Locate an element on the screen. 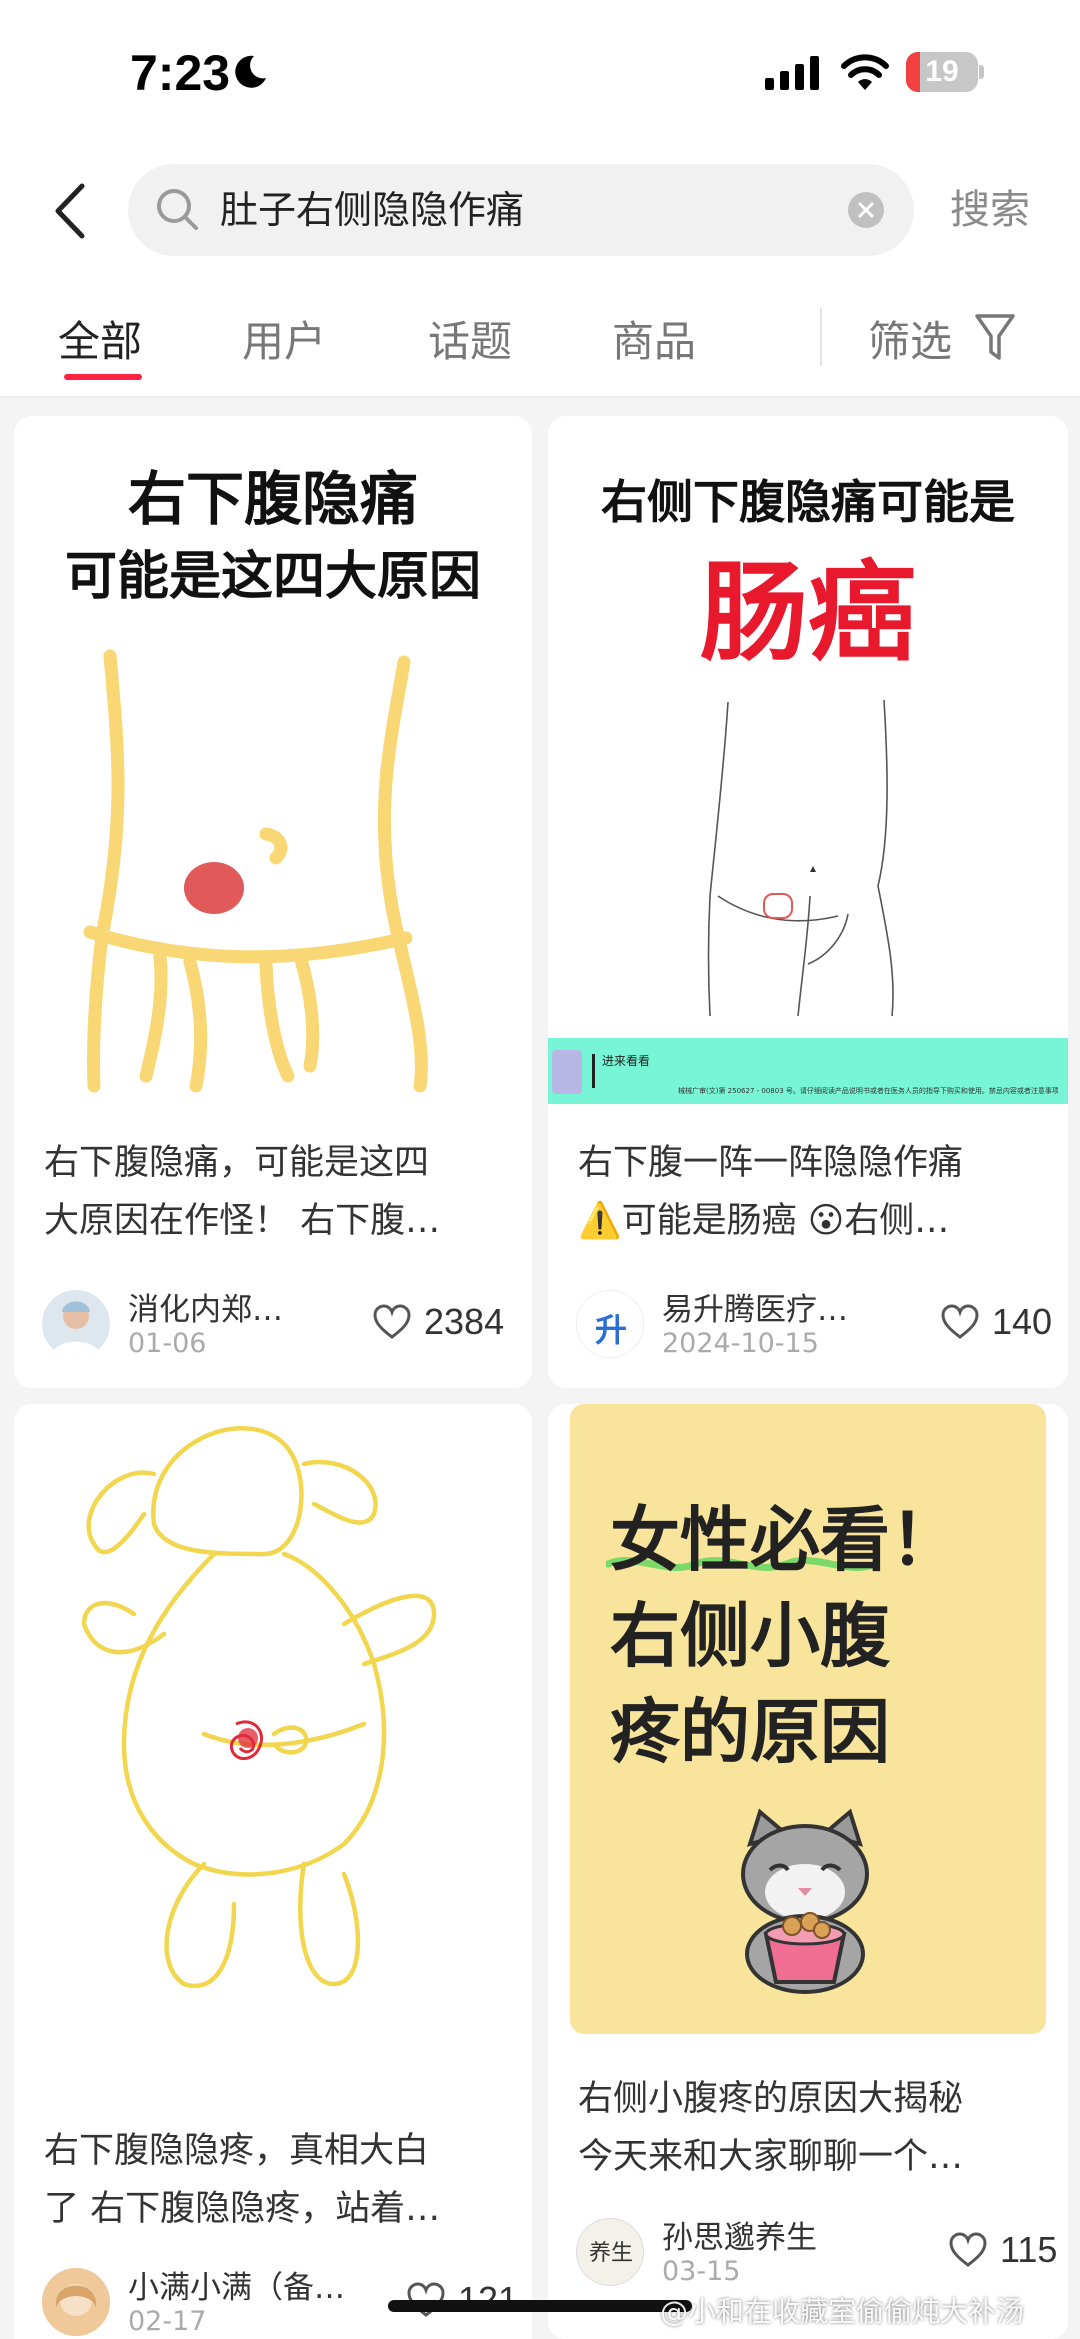 The height and width of the screenshot is (2339, 1080). like-button: 115 is located at coordinates (1003, 2250).